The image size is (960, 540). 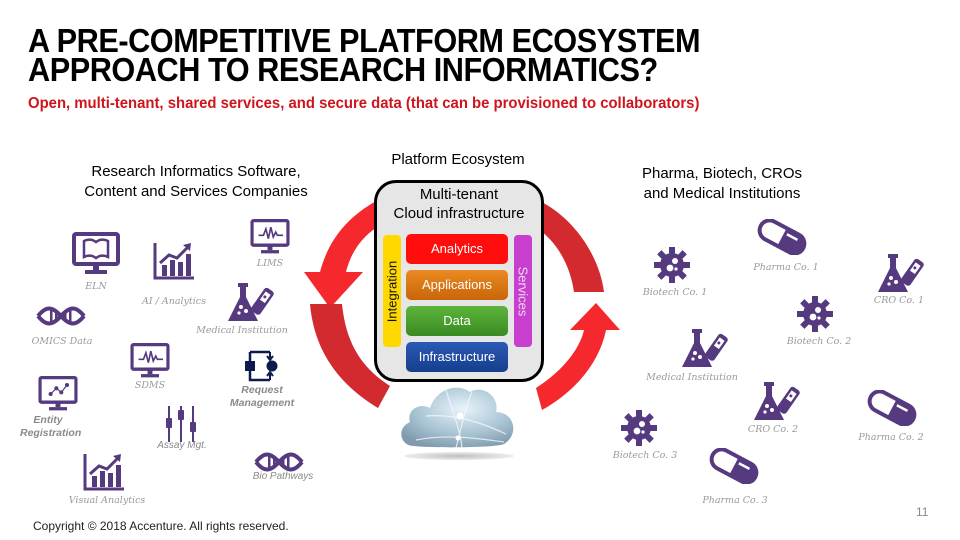 What do you see at coordinates (51, 433) in the screenshot?
I see `entity-registration-label-line2: Registration` at bounding box center [51, 433].